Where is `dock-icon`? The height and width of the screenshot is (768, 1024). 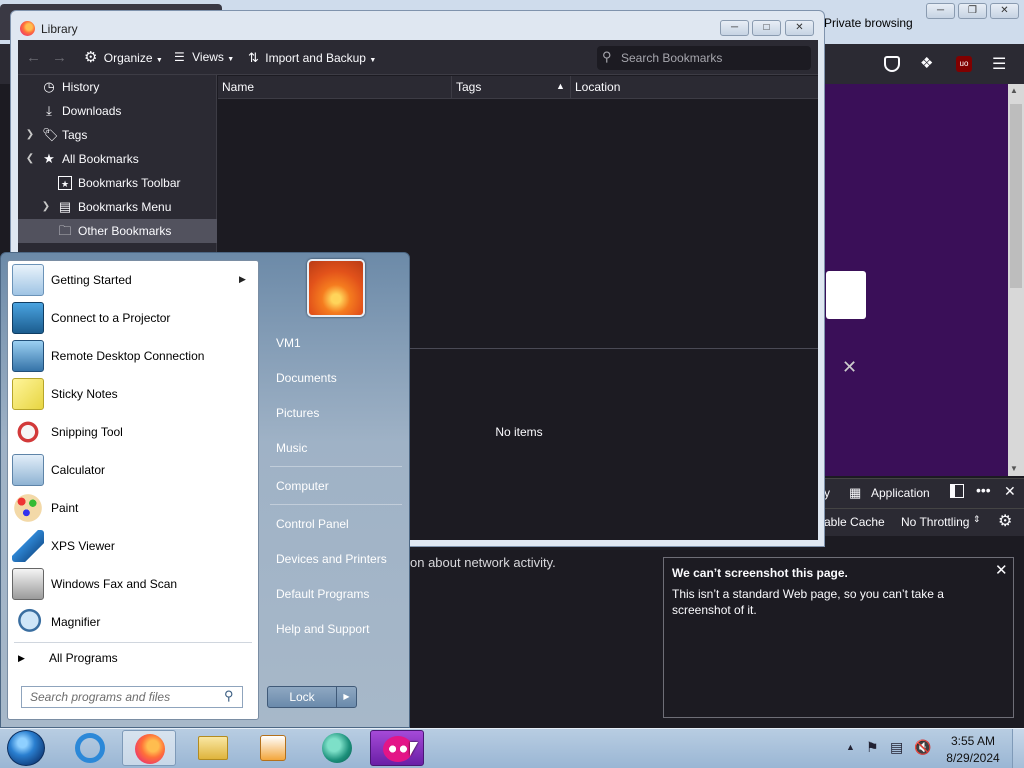 dock-icon is located at coordinates (957, 491).